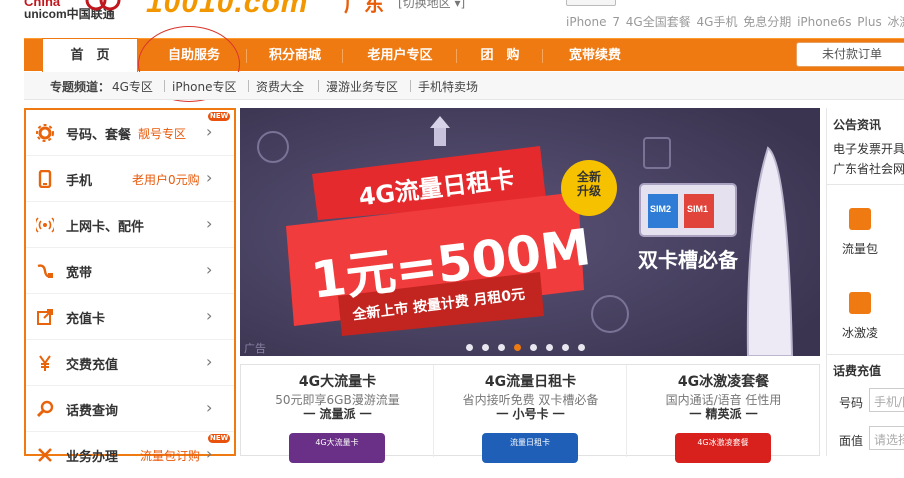 The height and width of the screenshot is (478, 904). Describe the element at coordinates (530, 442) in the screenshot. I see `card-image-text: 流量日租卡` at that location.